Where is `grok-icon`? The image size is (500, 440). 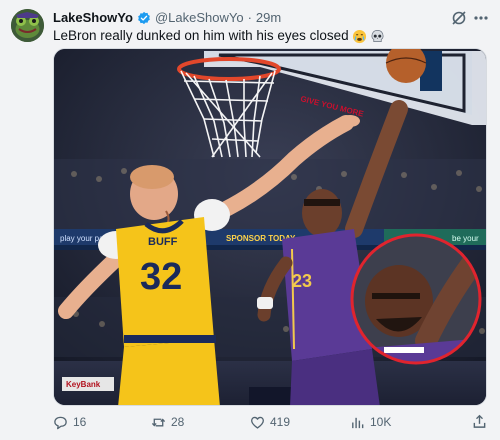 grok-icon is located at coordinates (459, 18).